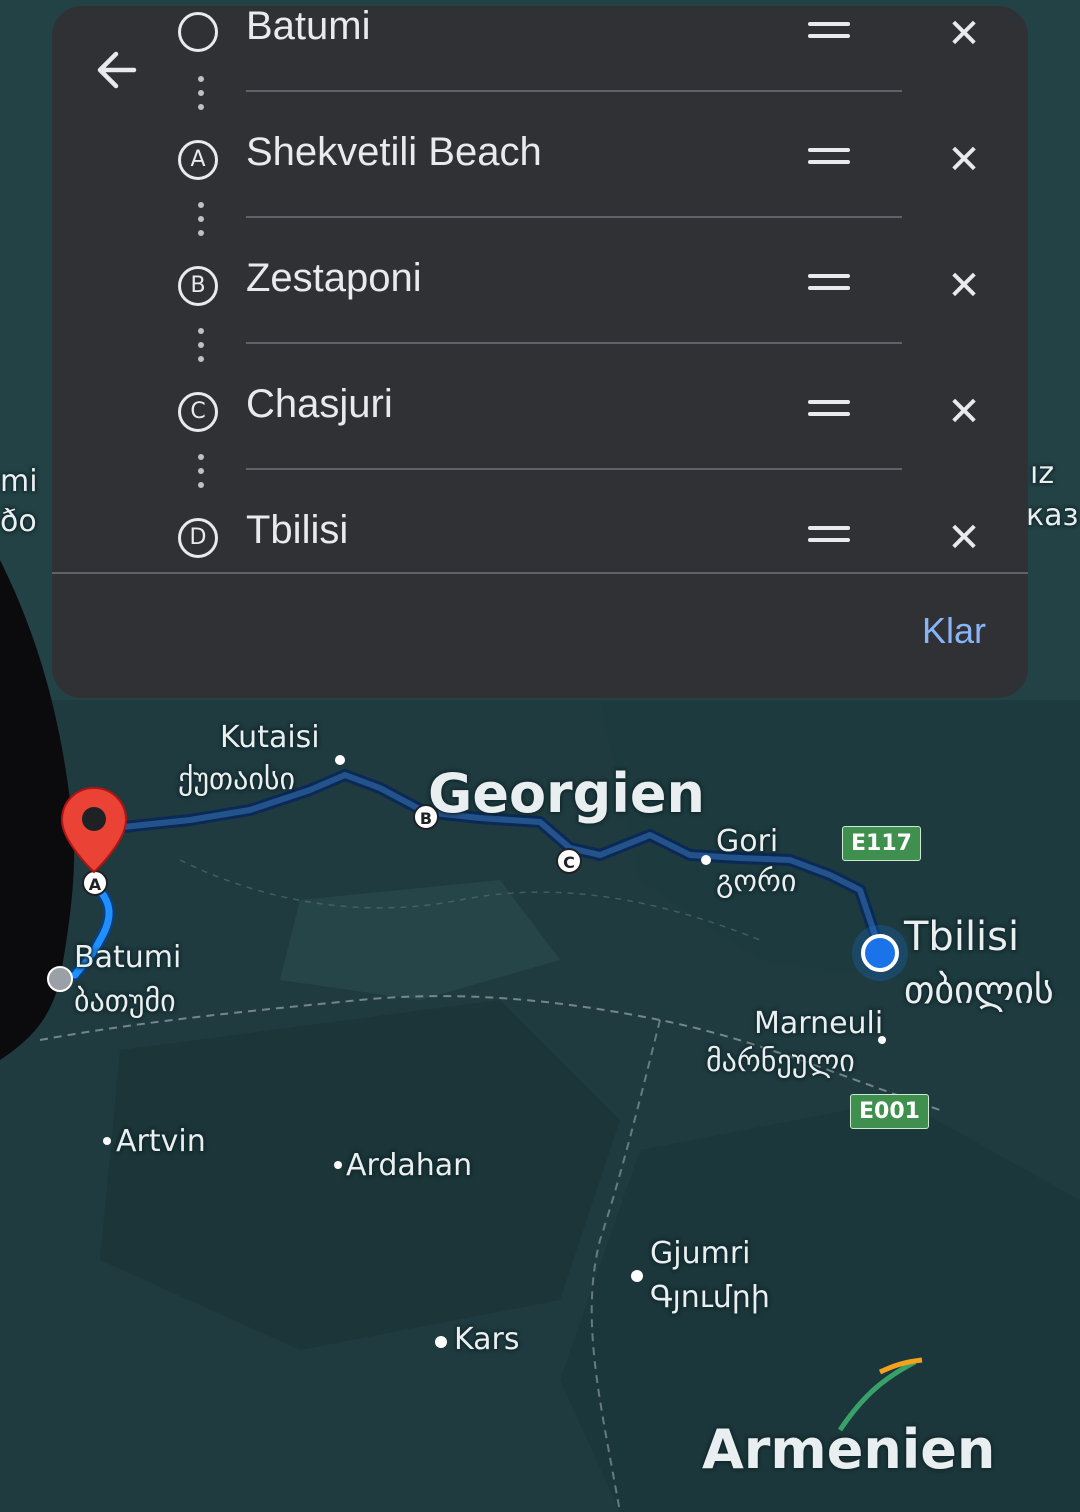 Image resolution: width=1080 pixels, height=1512 pixels. I want to click on remove-stop-b-button: ✕, so click(964, 286).